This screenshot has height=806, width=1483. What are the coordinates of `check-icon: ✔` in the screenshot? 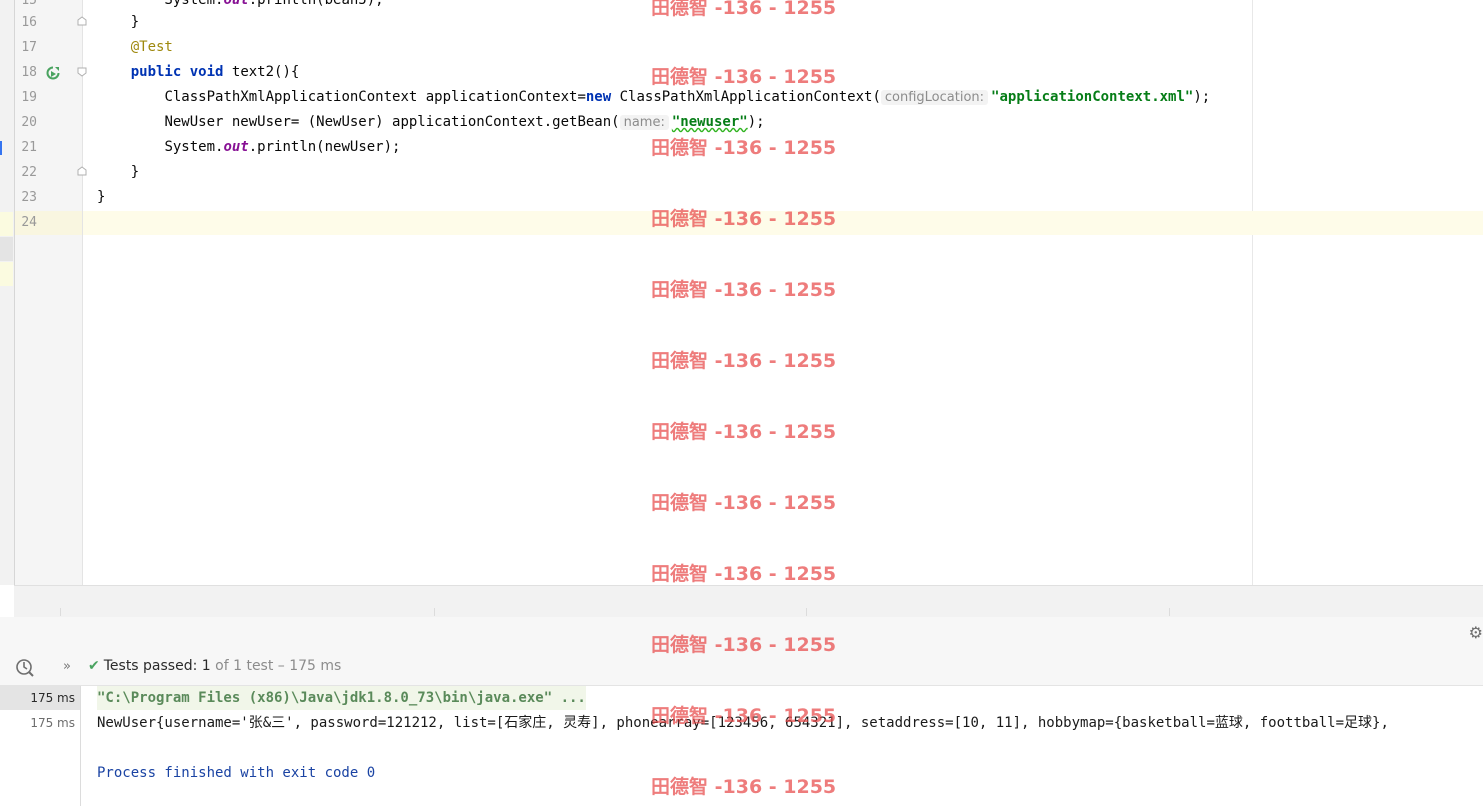 It's located at (94, 666).